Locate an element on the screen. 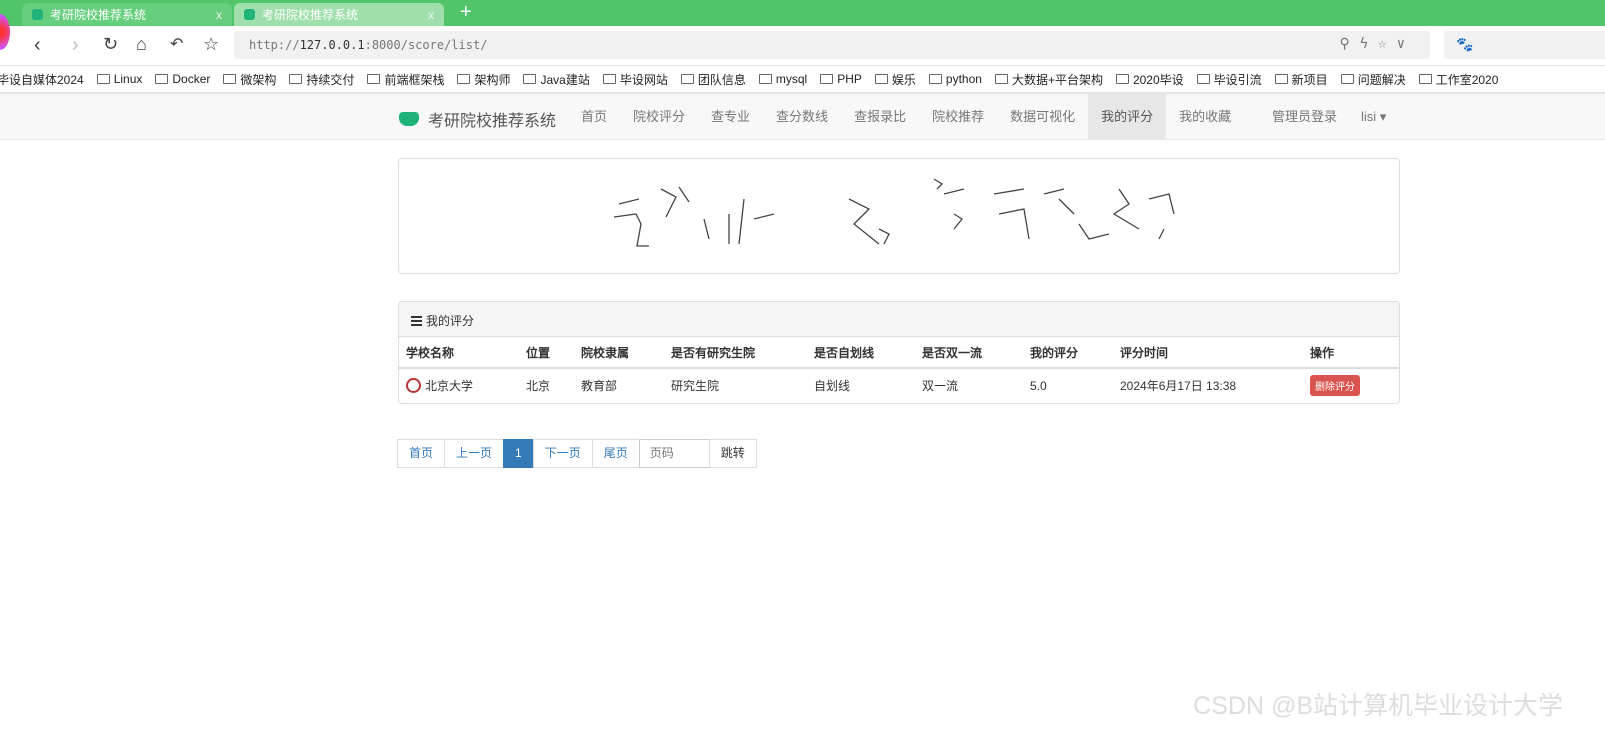 The height and width of the screenshot is (747, 1605). cell-double-first: 双一流 is located at coordinates (940, 386).